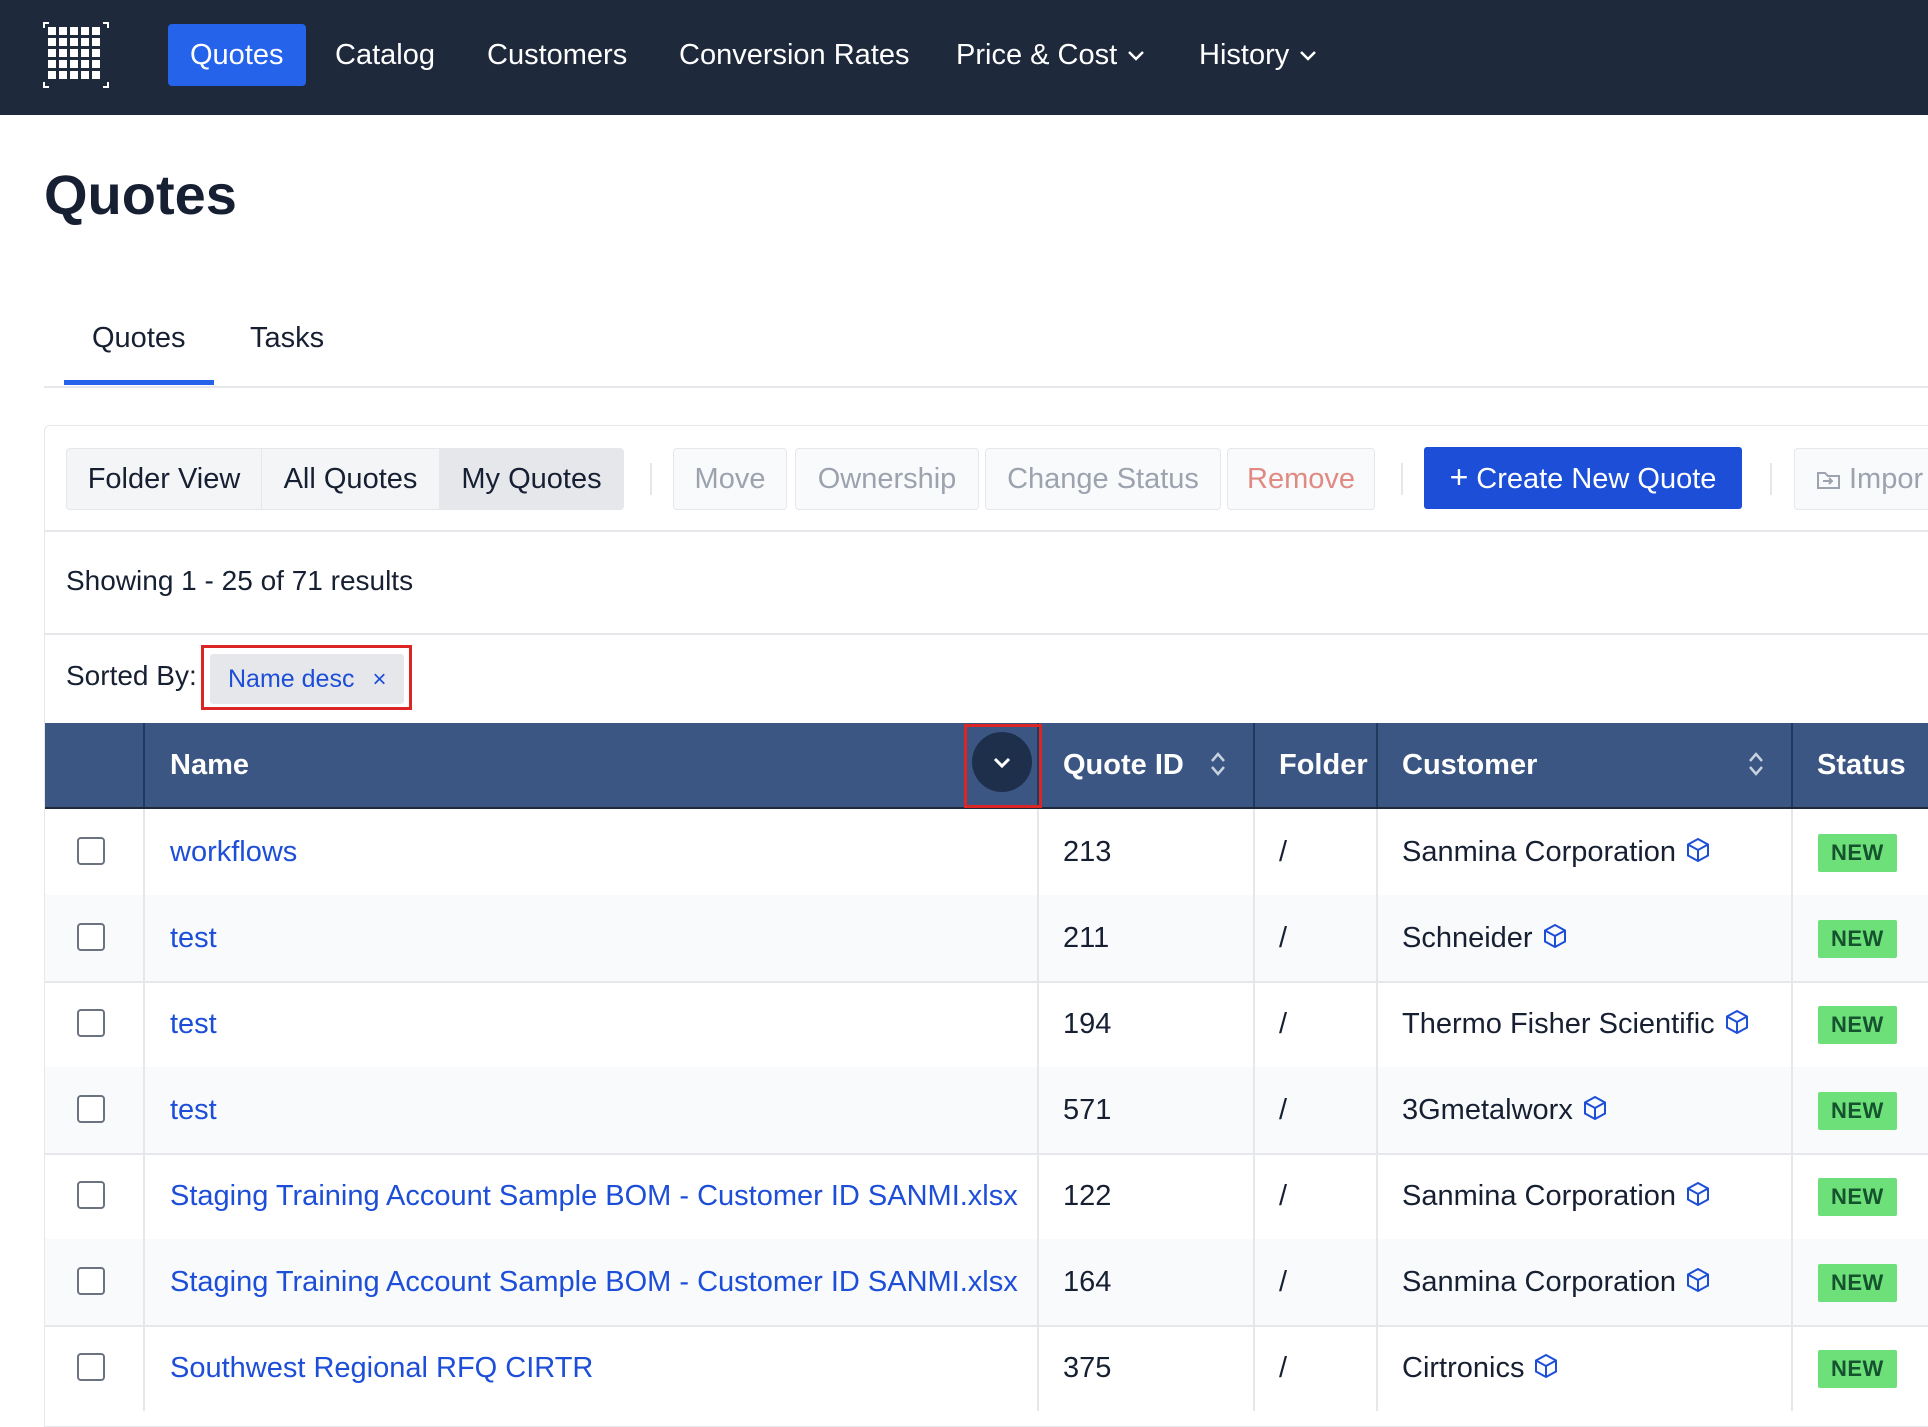 The image size is (1928, 1427). What do you see at coordinates (139, 338) in the screenshot?
I see `tab-quotes: Quotes` at bounding box center [139, 338].